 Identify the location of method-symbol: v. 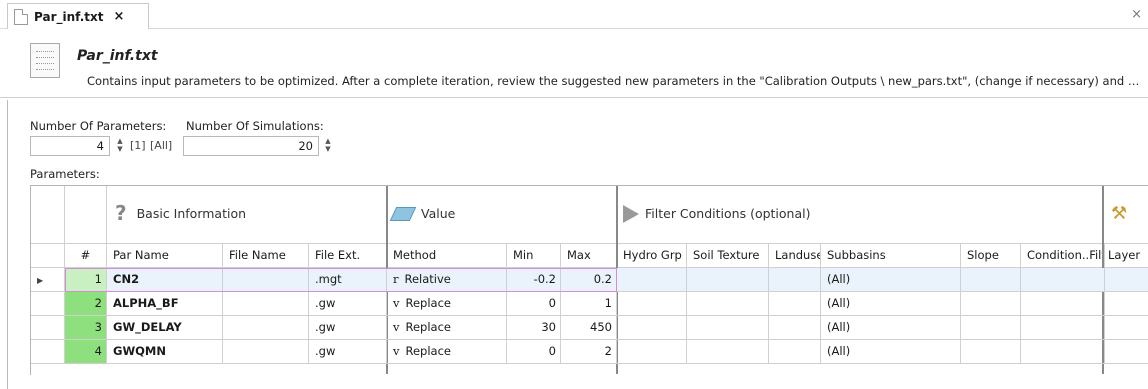
(396, 327).